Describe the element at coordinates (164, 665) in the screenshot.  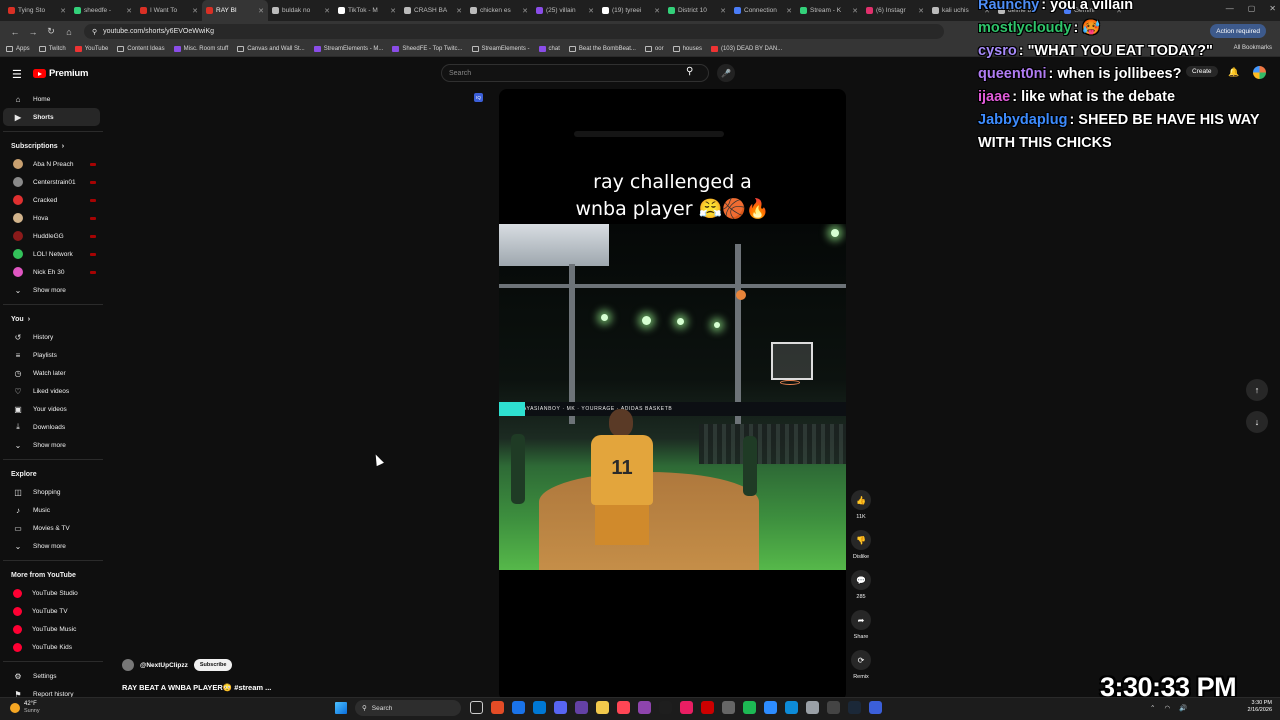
I see `channel-name: @NextUpClipzz` at that location.